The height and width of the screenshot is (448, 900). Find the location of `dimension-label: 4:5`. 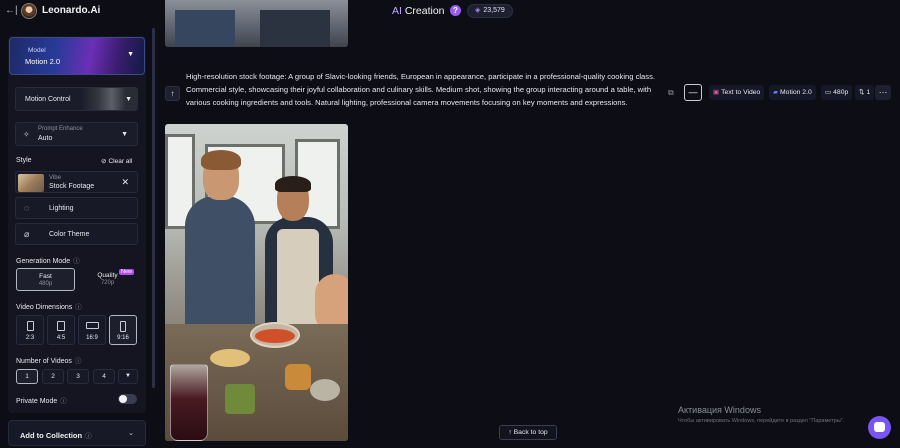

dimension-label: 4:5 is located at coordinates (61, 338).